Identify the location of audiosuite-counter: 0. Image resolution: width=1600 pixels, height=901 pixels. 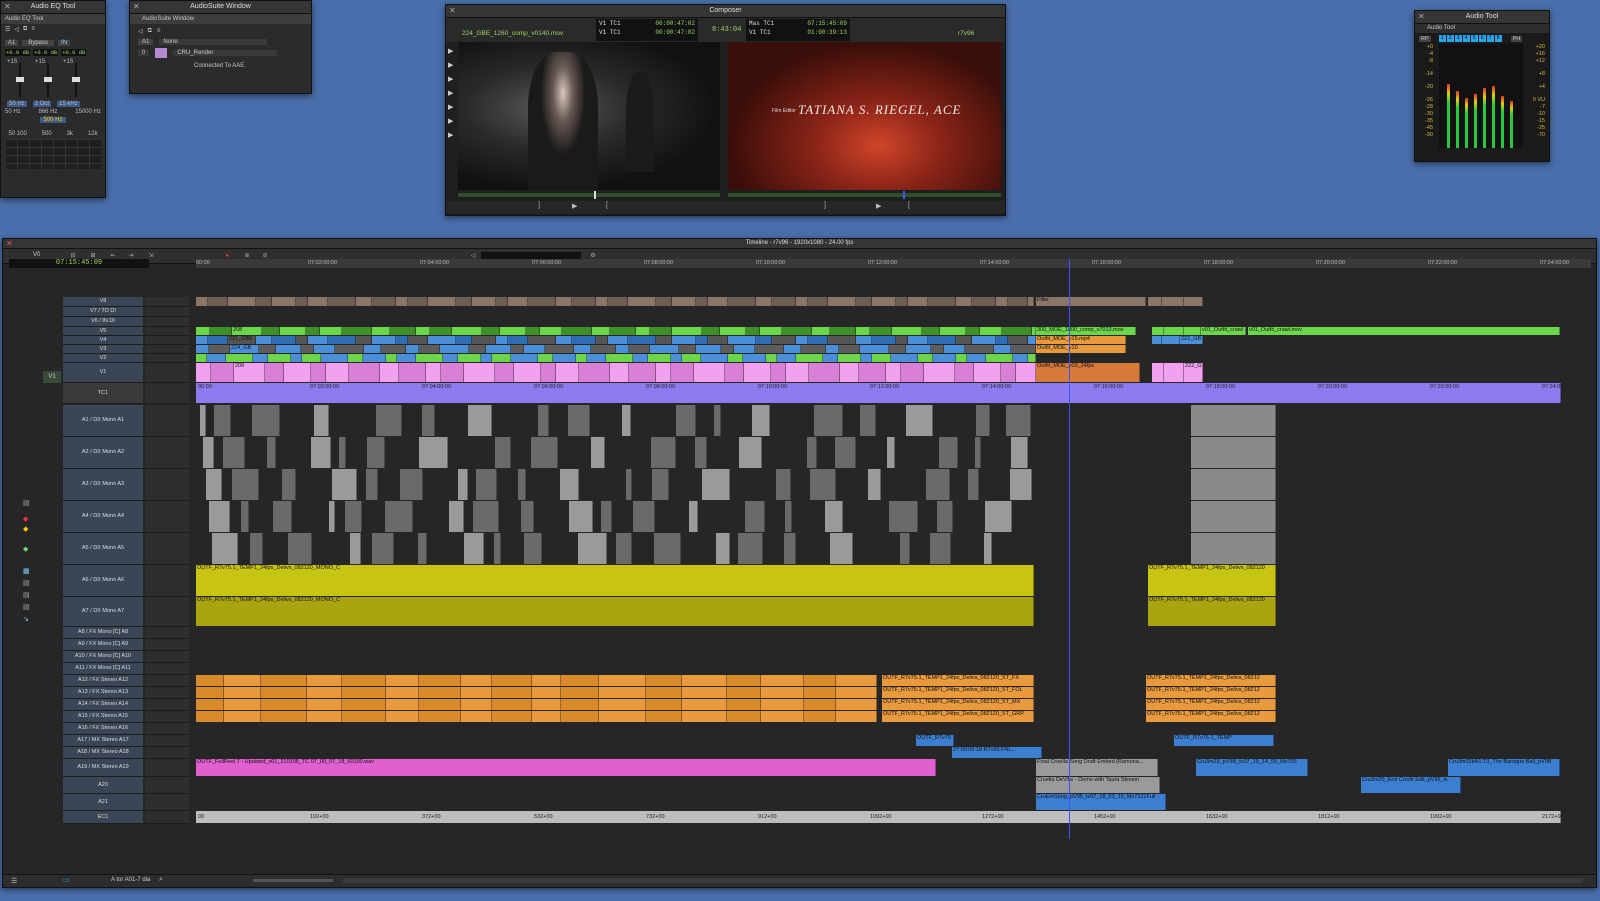
(144, 53).